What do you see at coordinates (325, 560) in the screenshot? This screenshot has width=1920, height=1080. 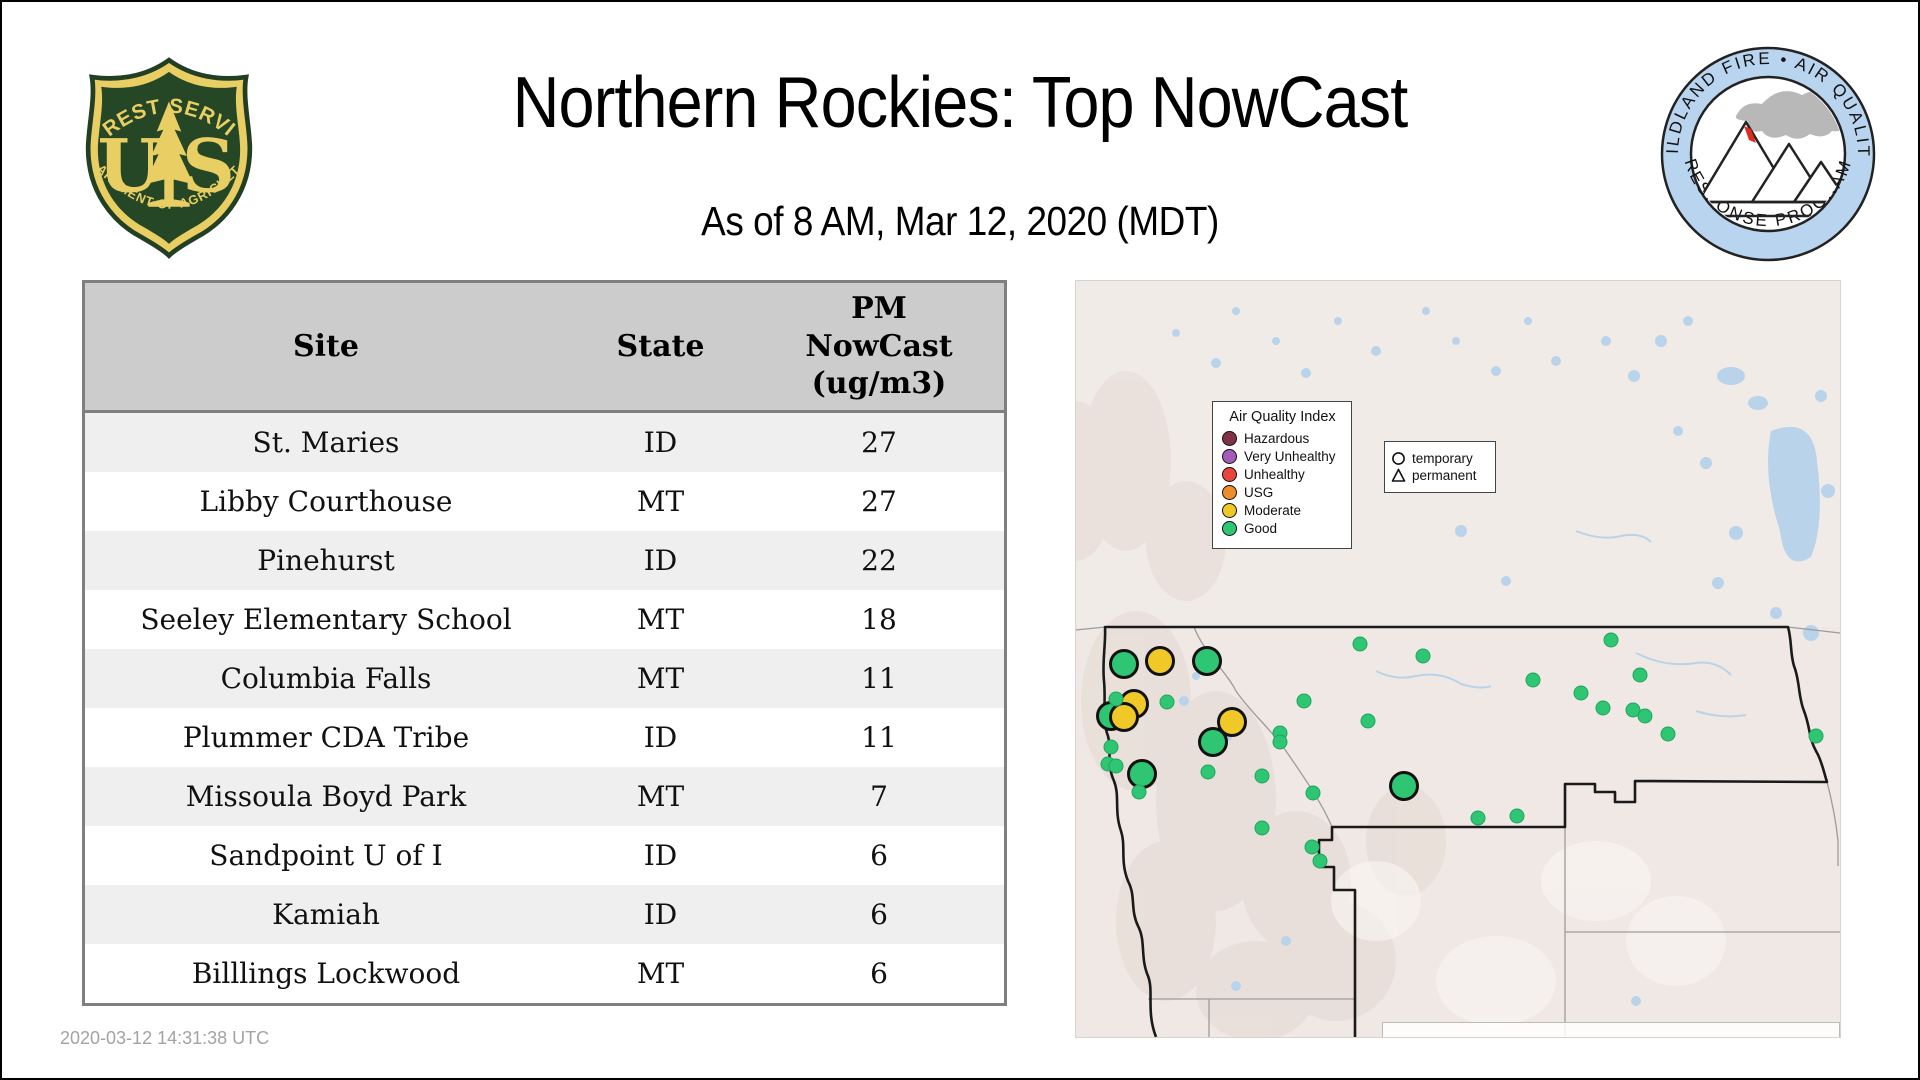 I see `site-cell: Pinehurst` at bounding box center [325, 560].